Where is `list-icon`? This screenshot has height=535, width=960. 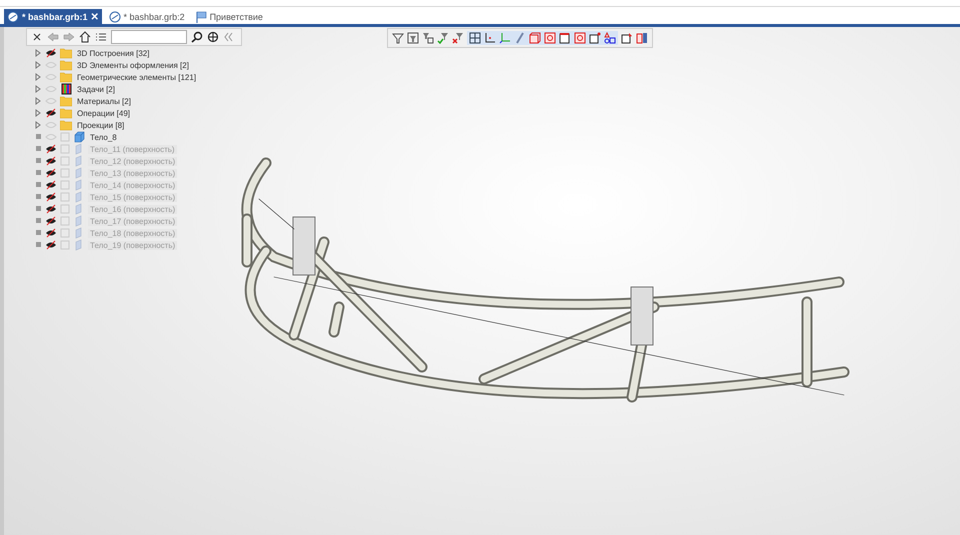
list-icon is located at coordinates (101, 37).